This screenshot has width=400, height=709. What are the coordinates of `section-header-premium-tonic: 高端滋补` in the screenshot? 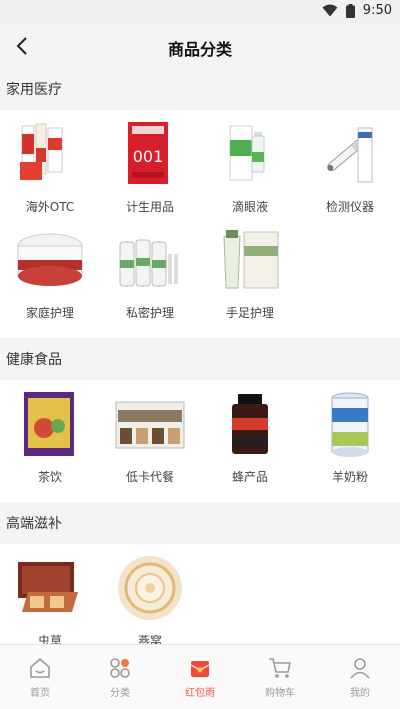 It's located at (200, 523).